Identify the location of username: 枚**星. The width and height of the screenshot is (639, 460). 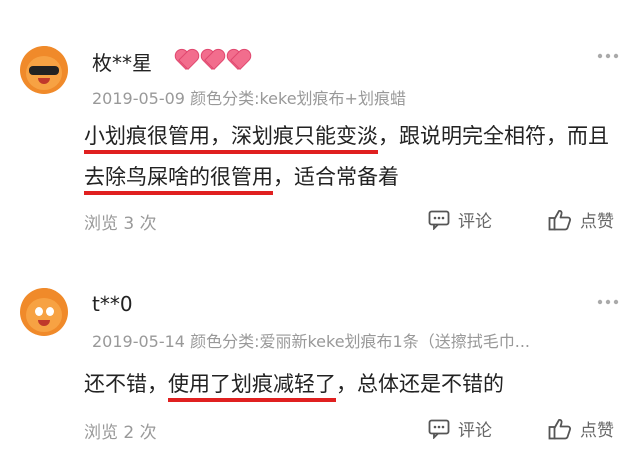
(122, 63).